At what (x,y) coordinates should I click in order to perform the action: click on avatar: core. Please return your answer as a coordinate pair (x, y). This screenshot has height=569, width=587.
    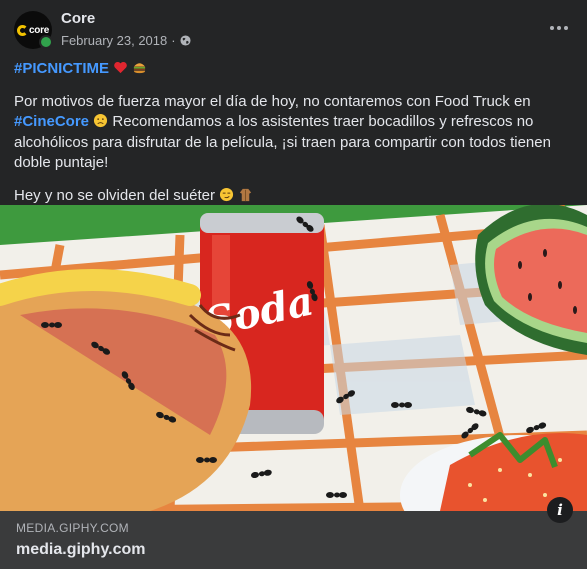
    Looking at the image, I should click on (33, 30).